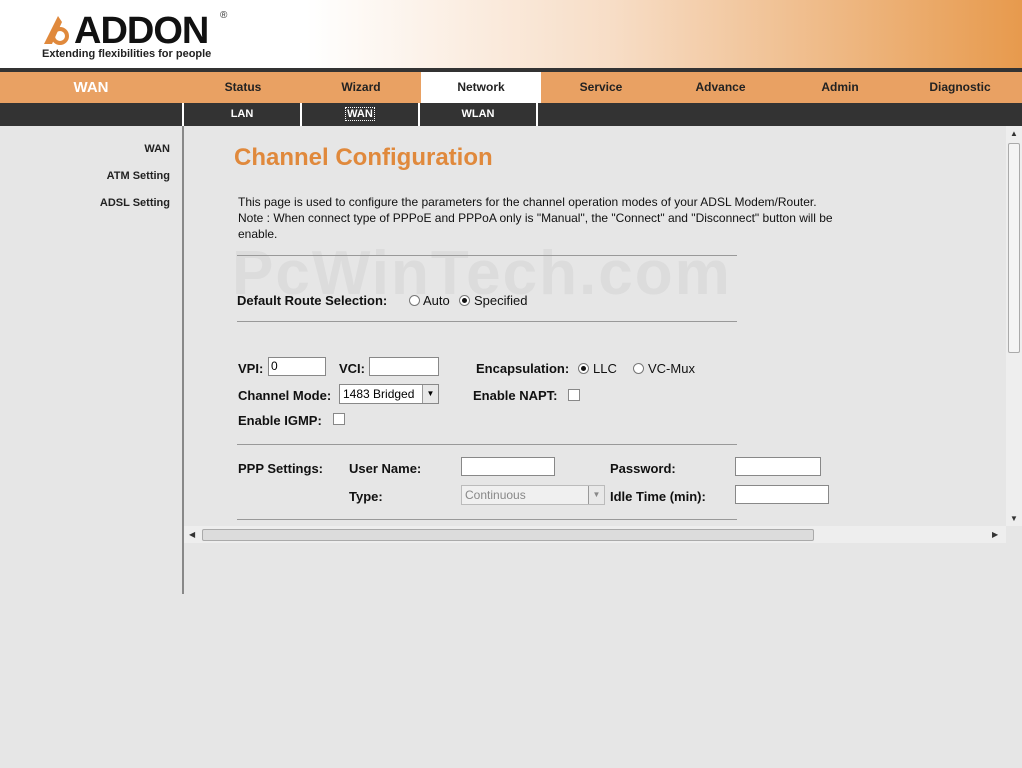 The height and width of the screenshot is (768, 1022). I want to click on encap-vcmux-radio, so click(638, 368).